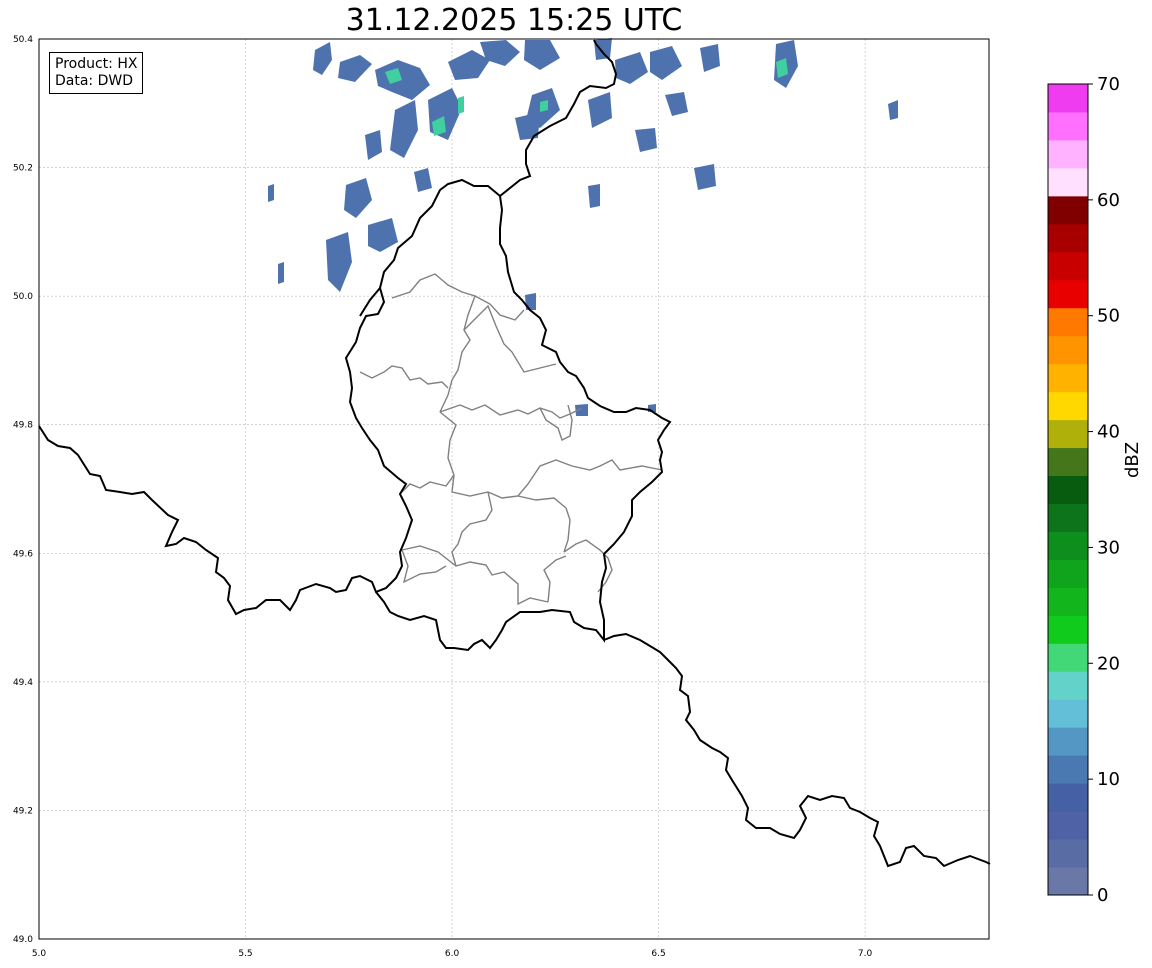  Describe the element at coordinates (1102, 895) in the screenshot. I see `colorbar-tick-label: 0` at that location.